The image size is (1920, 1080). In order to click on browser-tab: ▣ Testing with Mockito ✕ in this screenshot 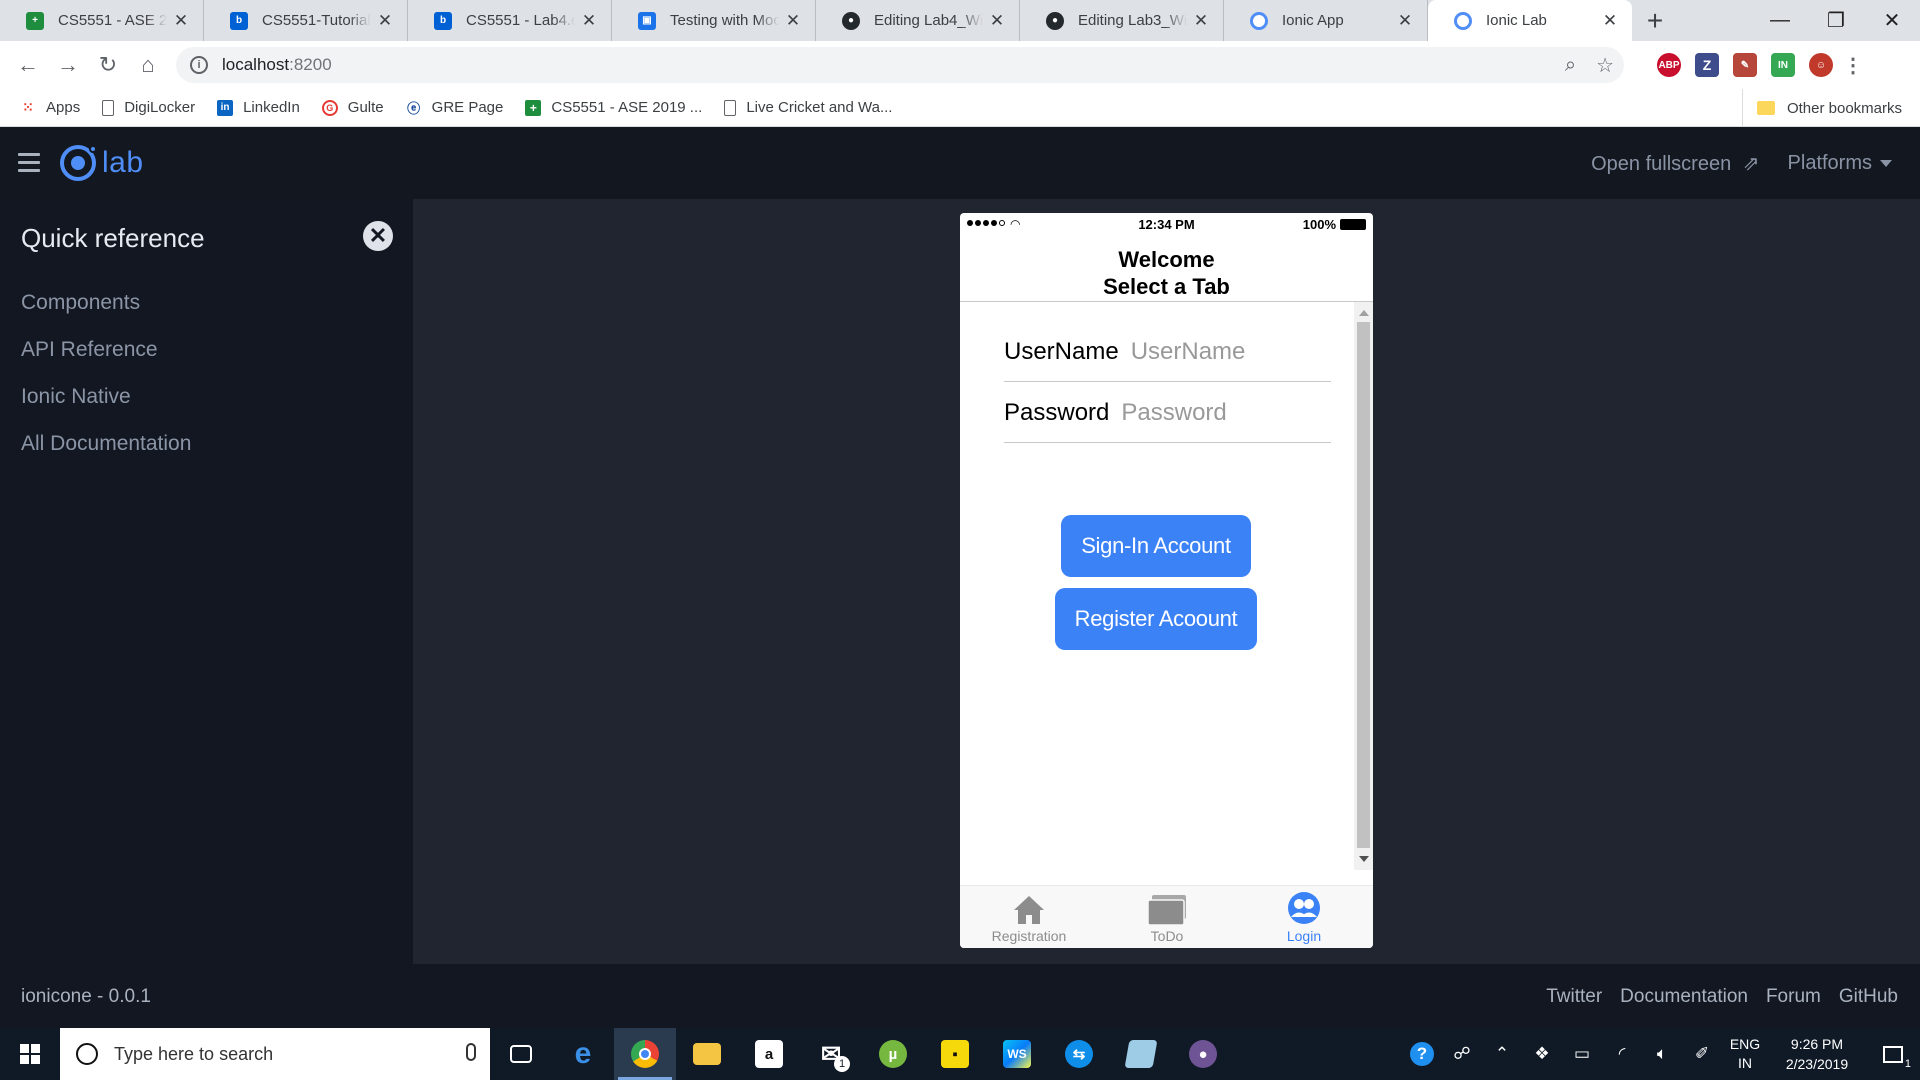, I will do `click(714, 20)`.